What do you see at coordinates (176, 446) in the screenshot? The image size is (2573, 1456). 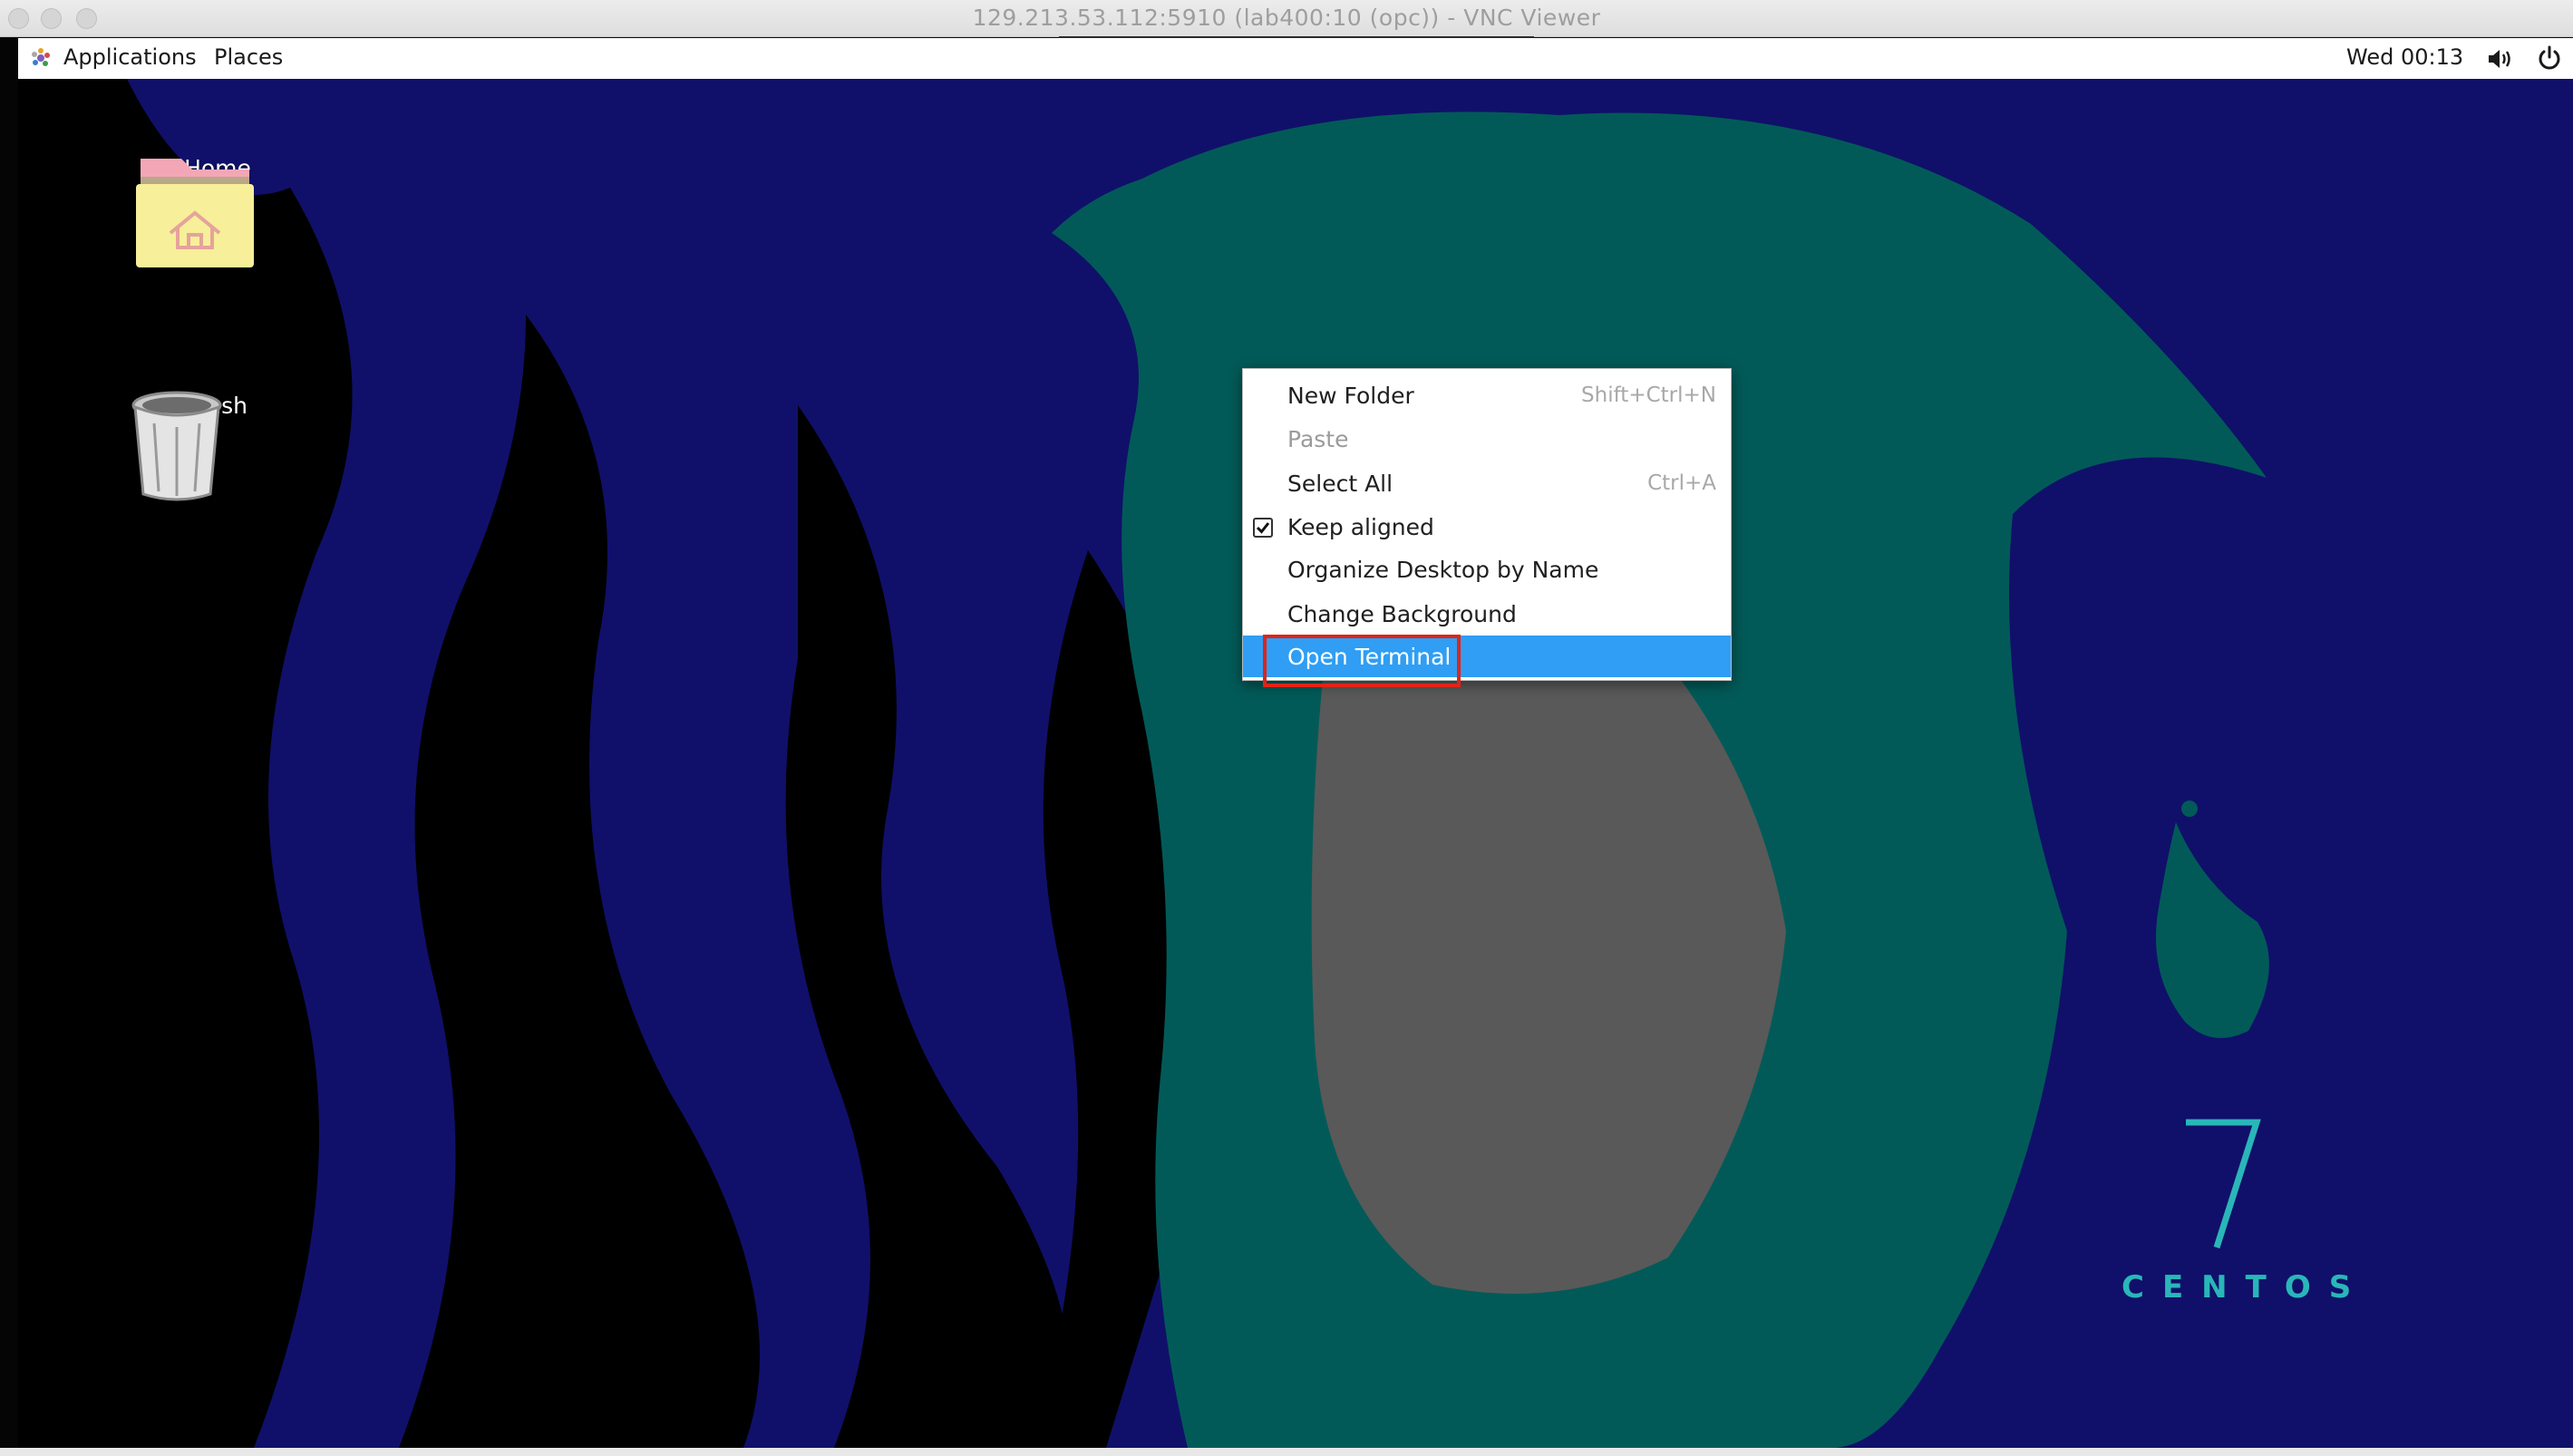 I see `trash-icon` at bounding box center [176, 446].